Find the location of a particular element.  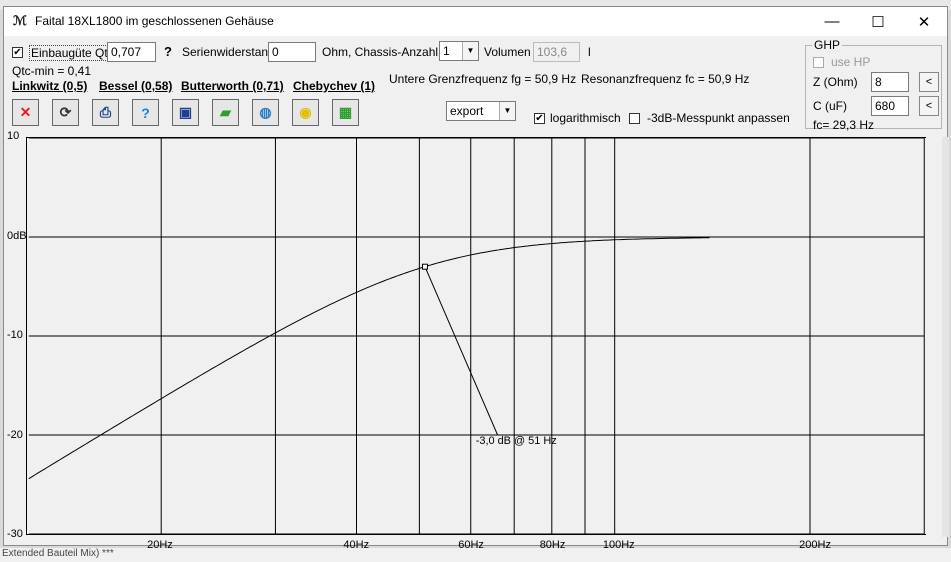

save-button: ▣ is located at coordinates (185, 112).